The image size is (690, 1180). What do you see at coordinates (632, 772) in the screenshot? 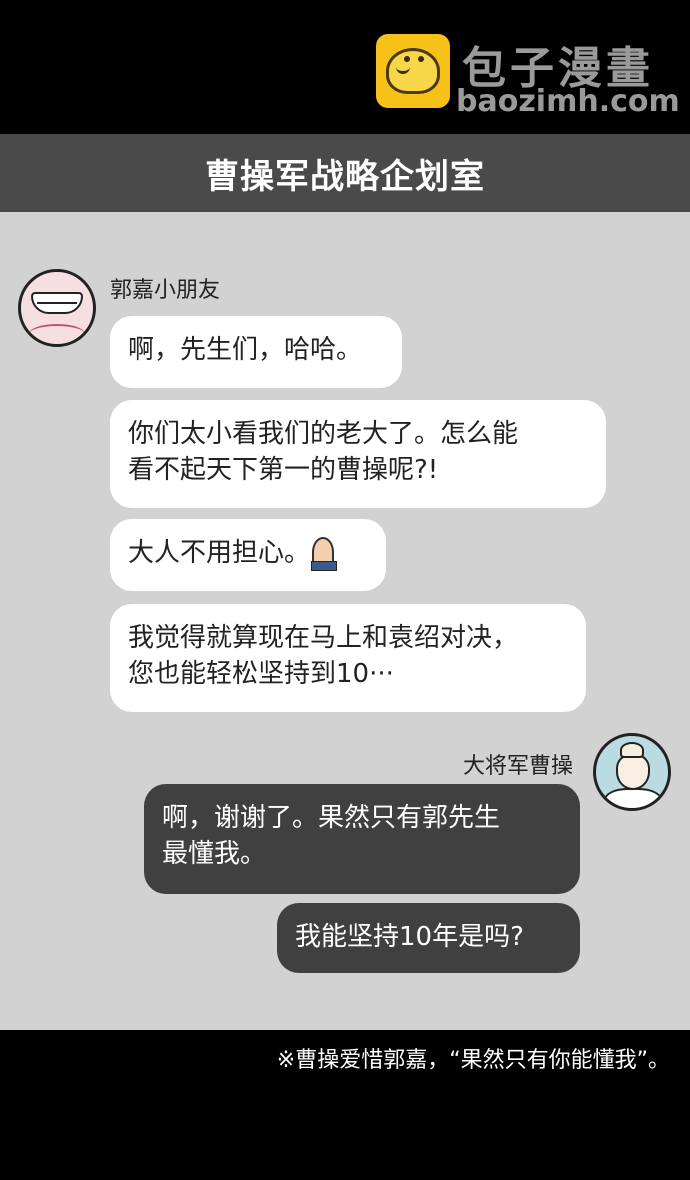
I see `caocao-avatar` at bounding box center [632, 772].